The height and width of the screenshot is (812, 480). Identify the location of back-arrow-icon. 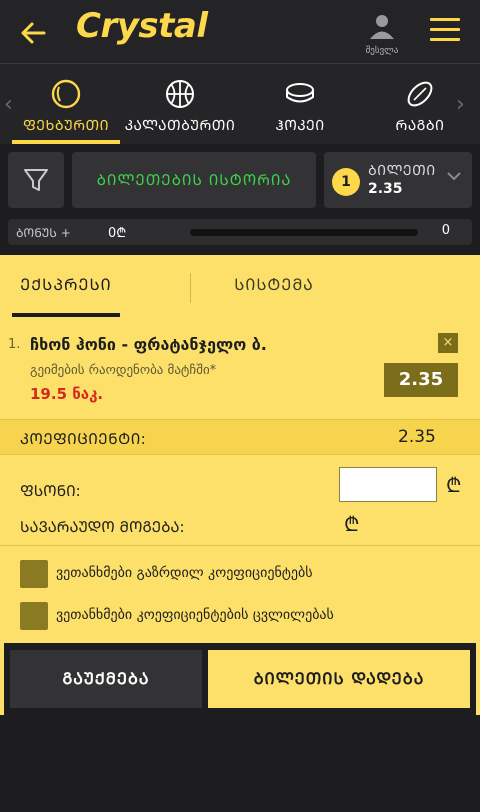
(33, 33).